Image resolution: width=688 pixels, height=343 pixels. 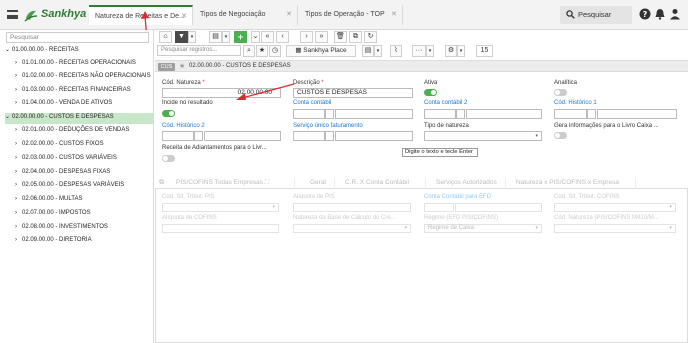 I want to click on servico-code, so click(x=309, y=136).